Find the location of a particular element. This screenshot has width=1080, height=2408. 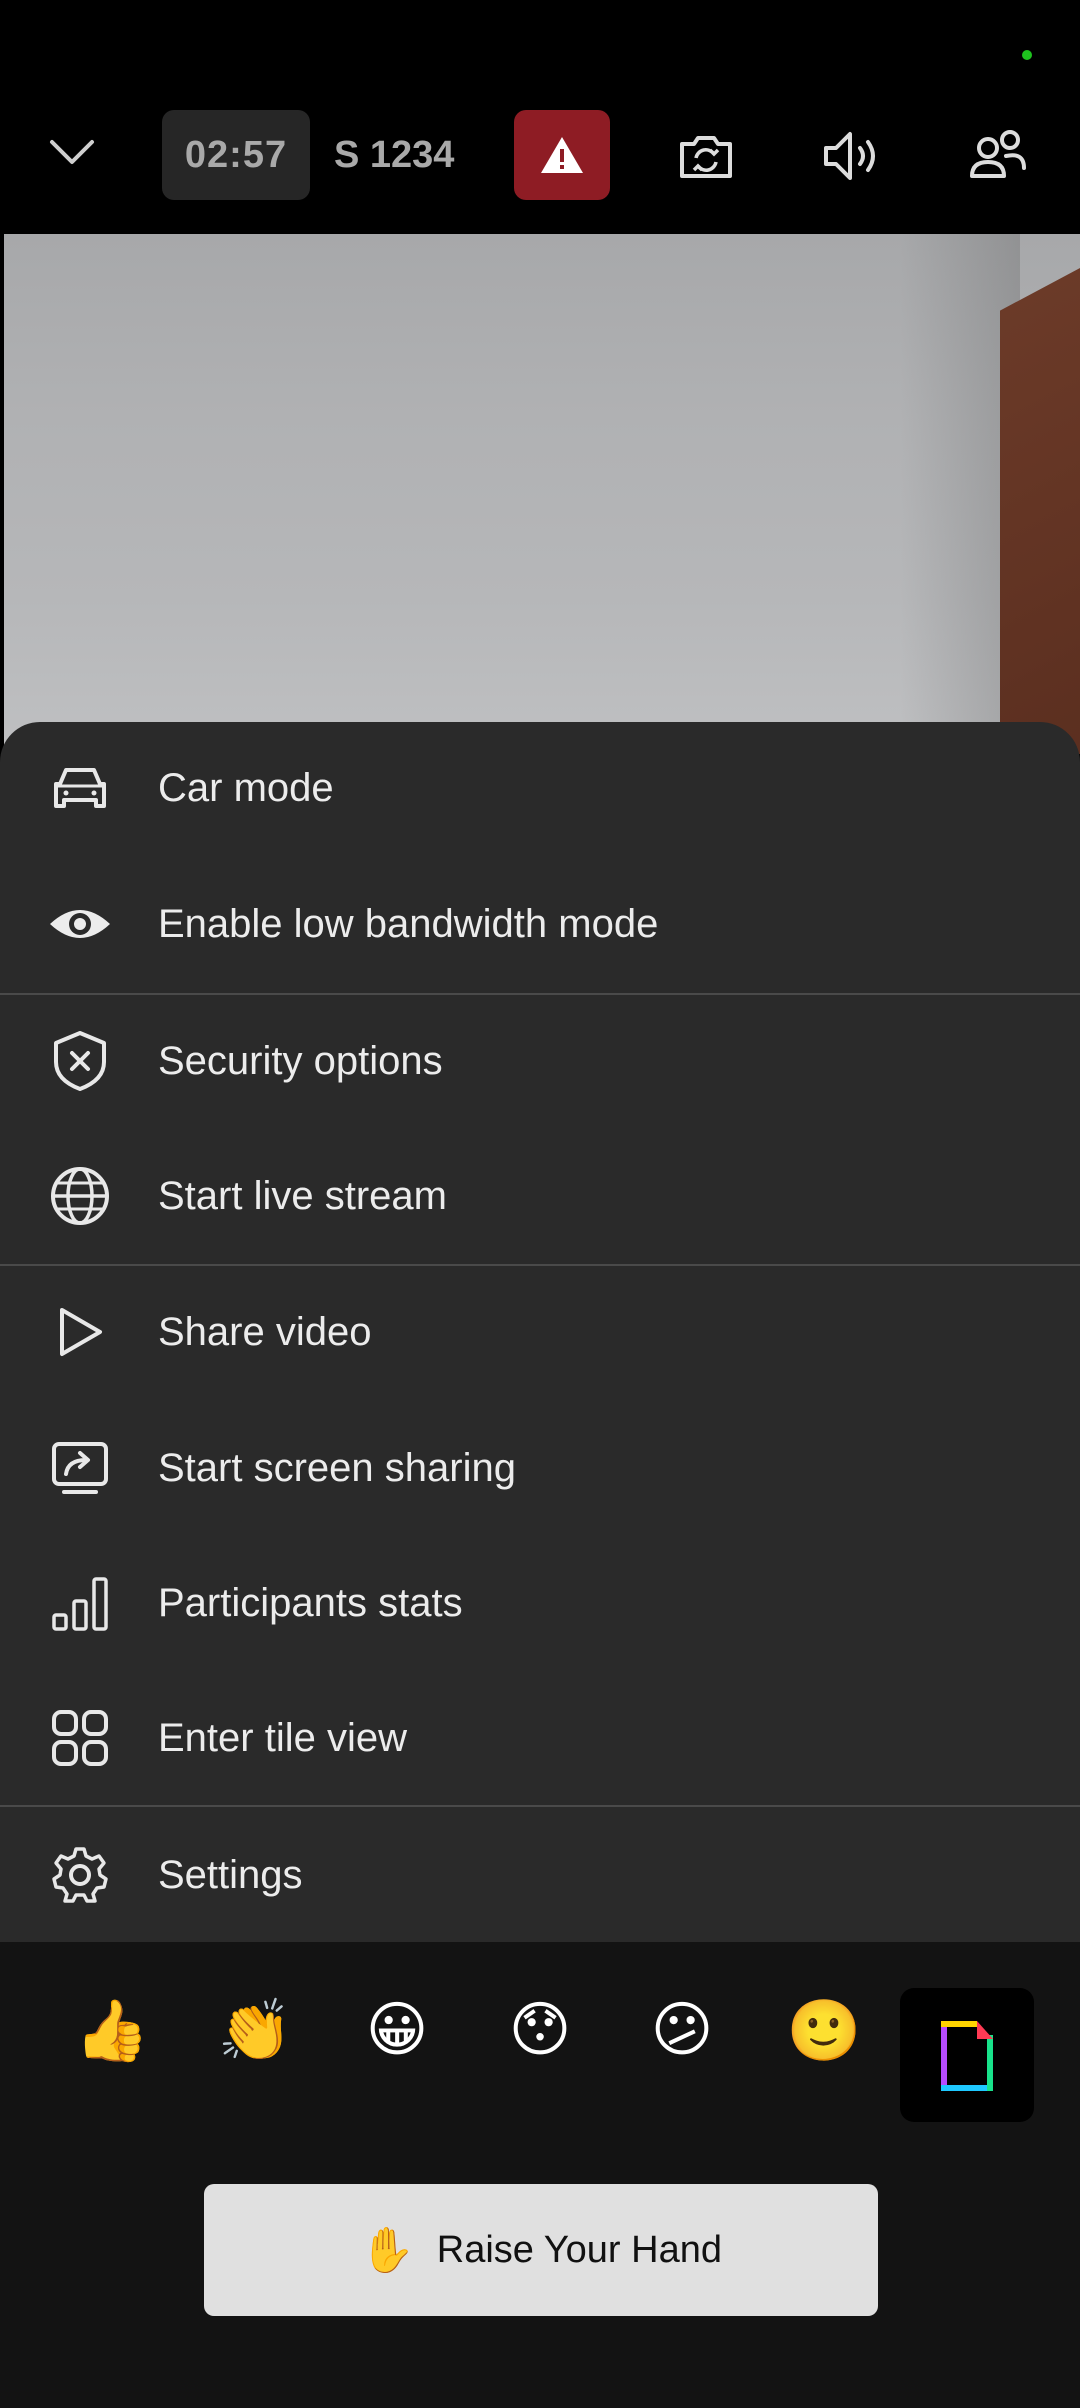

warning-icon is located at coordinates (562, 155).